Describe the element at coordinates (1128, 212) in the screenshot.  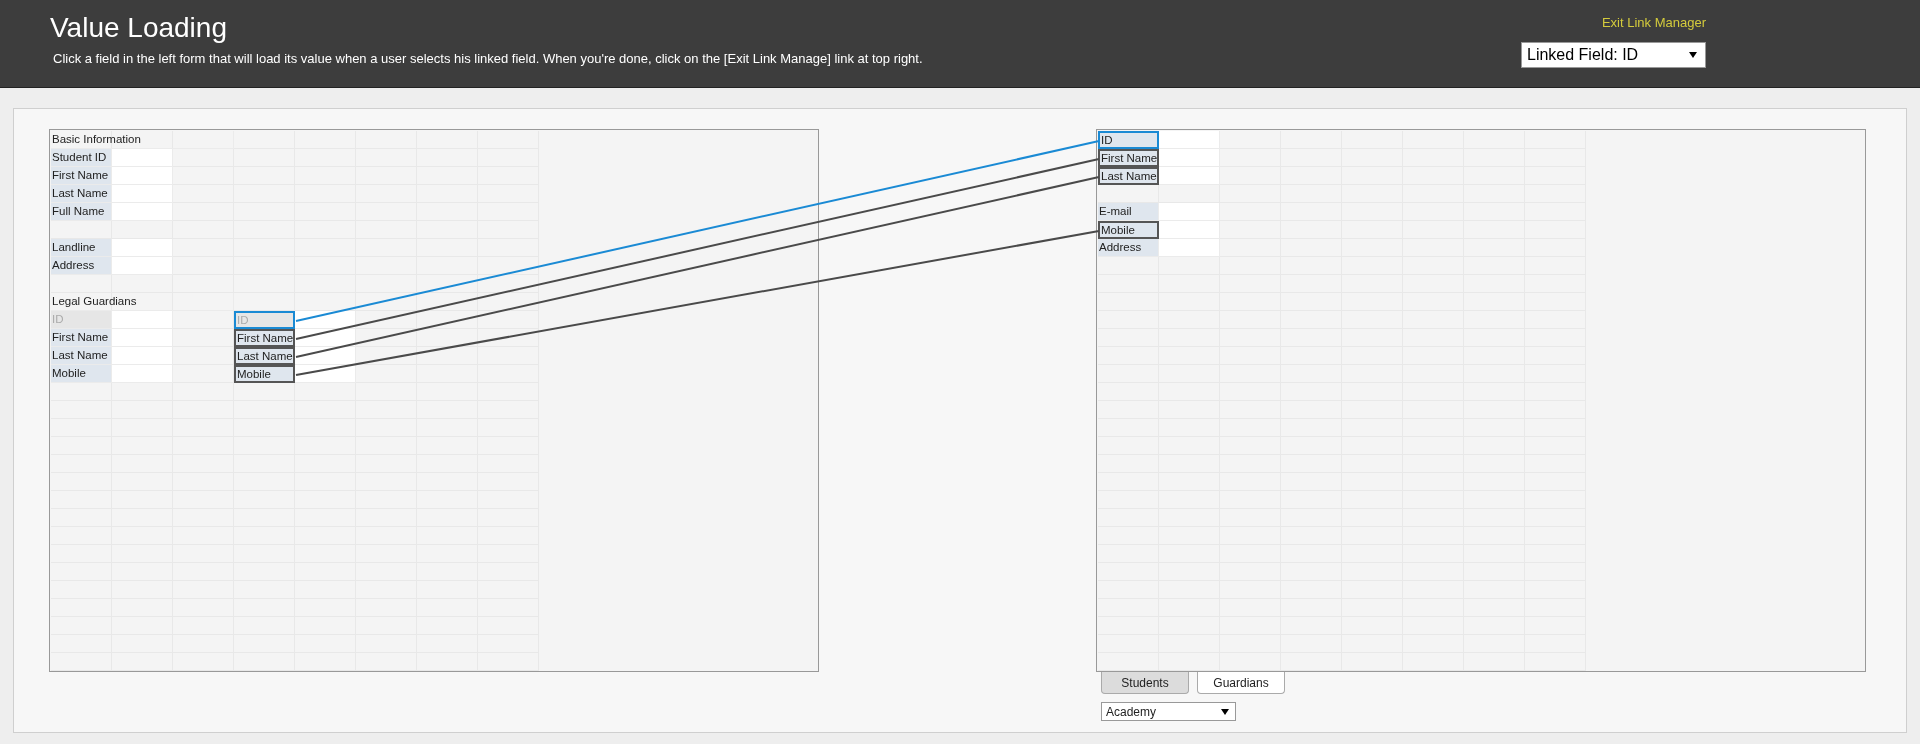
I see `field-label: E-mail` at that location.